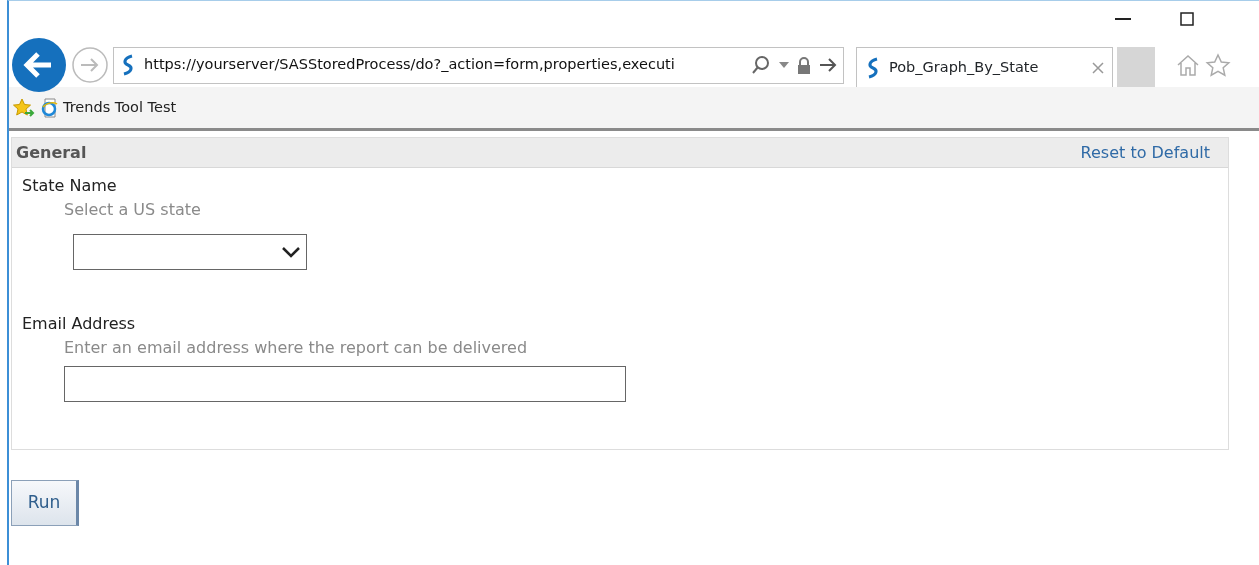  What do you see at coordinates (1187, 19) in the screenshot?
I see `maximize-button` at bounding box center [1187, 19].